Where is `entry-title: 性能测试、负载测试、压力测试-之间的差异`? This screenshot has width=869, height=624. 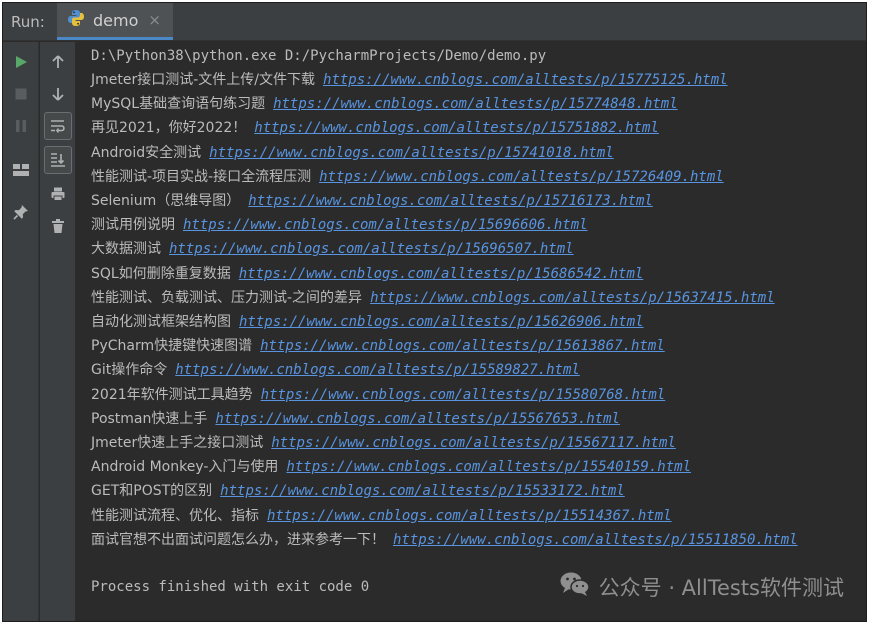
entry-title: 性能测试、负载测试、压力测试-之间的差异 is located at coordinates (227, 297).